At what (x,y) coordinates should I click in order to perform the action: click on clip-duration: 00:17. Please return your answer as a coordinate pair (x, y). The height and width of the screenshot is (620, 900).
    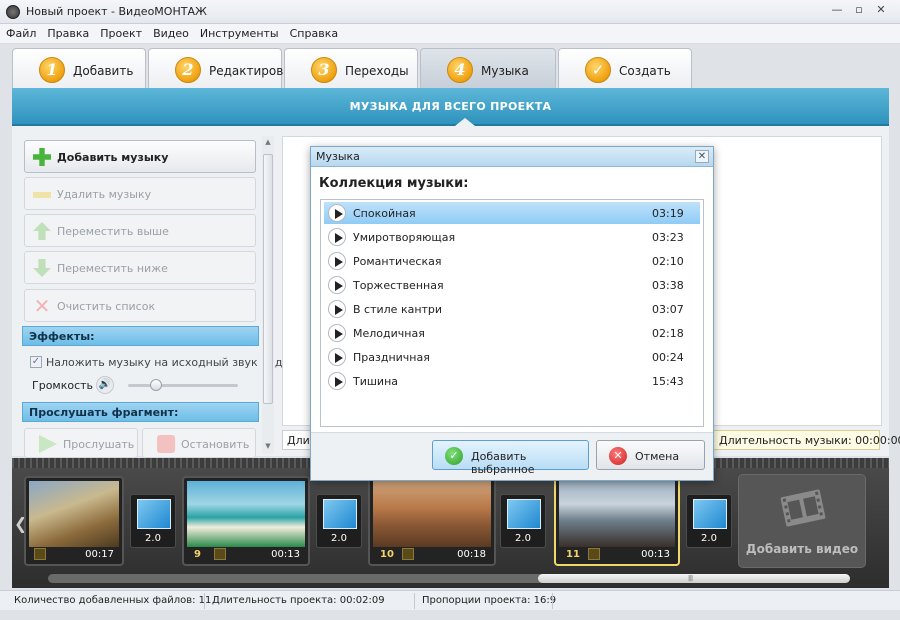
    Looking at the image, I should click on (99, 554).